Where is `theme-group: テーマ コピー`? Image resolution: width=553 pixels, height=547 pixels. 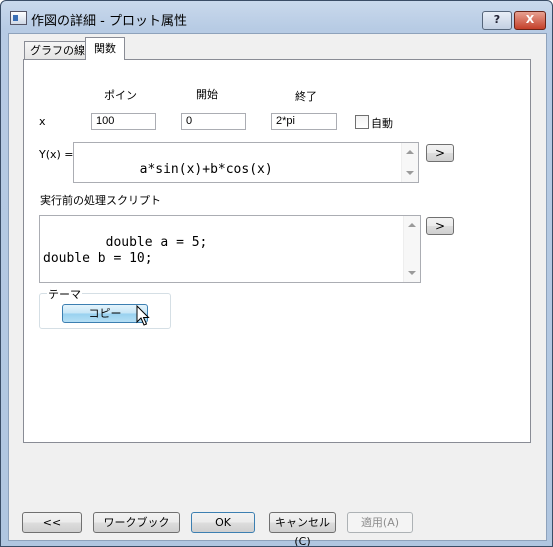 theme-group: テーマ コピー is located at coordinates (105, 307).